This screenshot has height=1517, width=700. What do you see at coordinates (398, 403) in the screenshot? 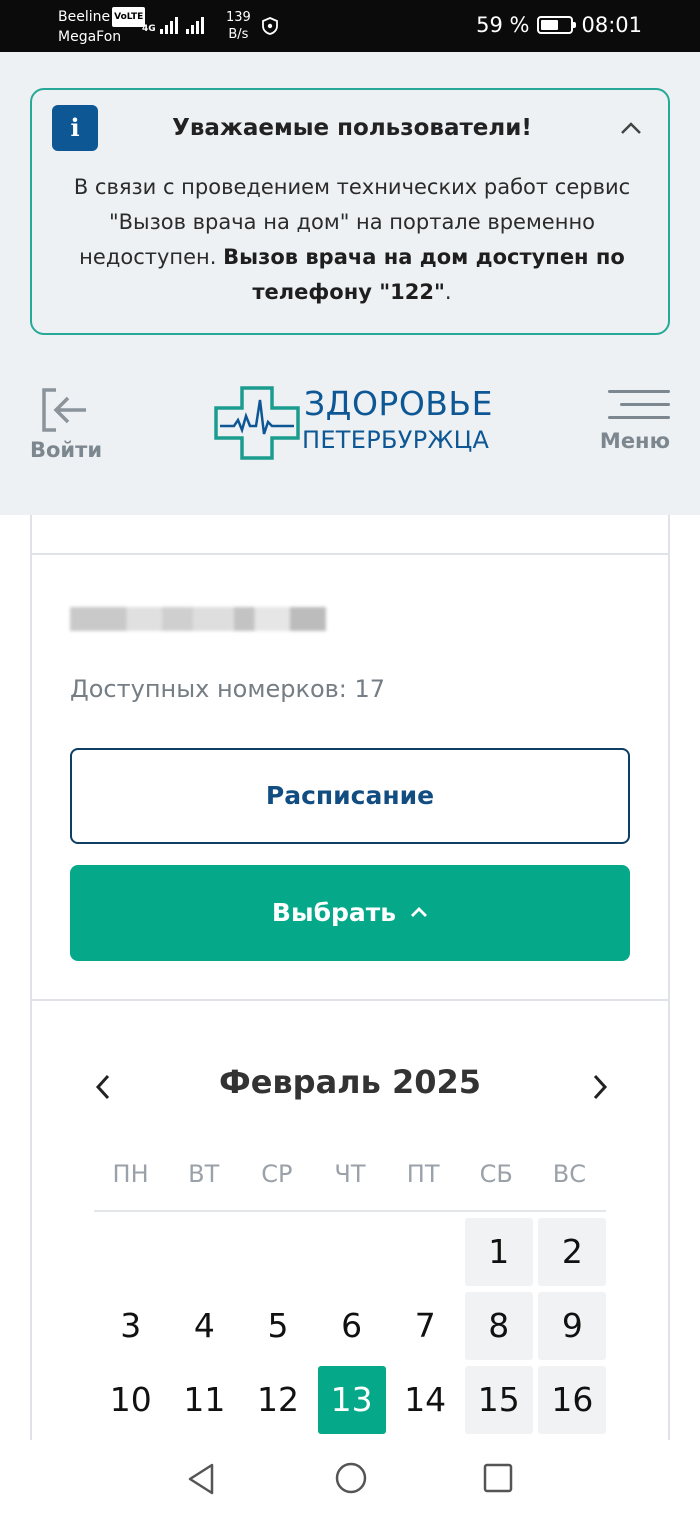
I see `logo-line-1: ЗДОРОВЬЕ` at bounding box center [398, 403].